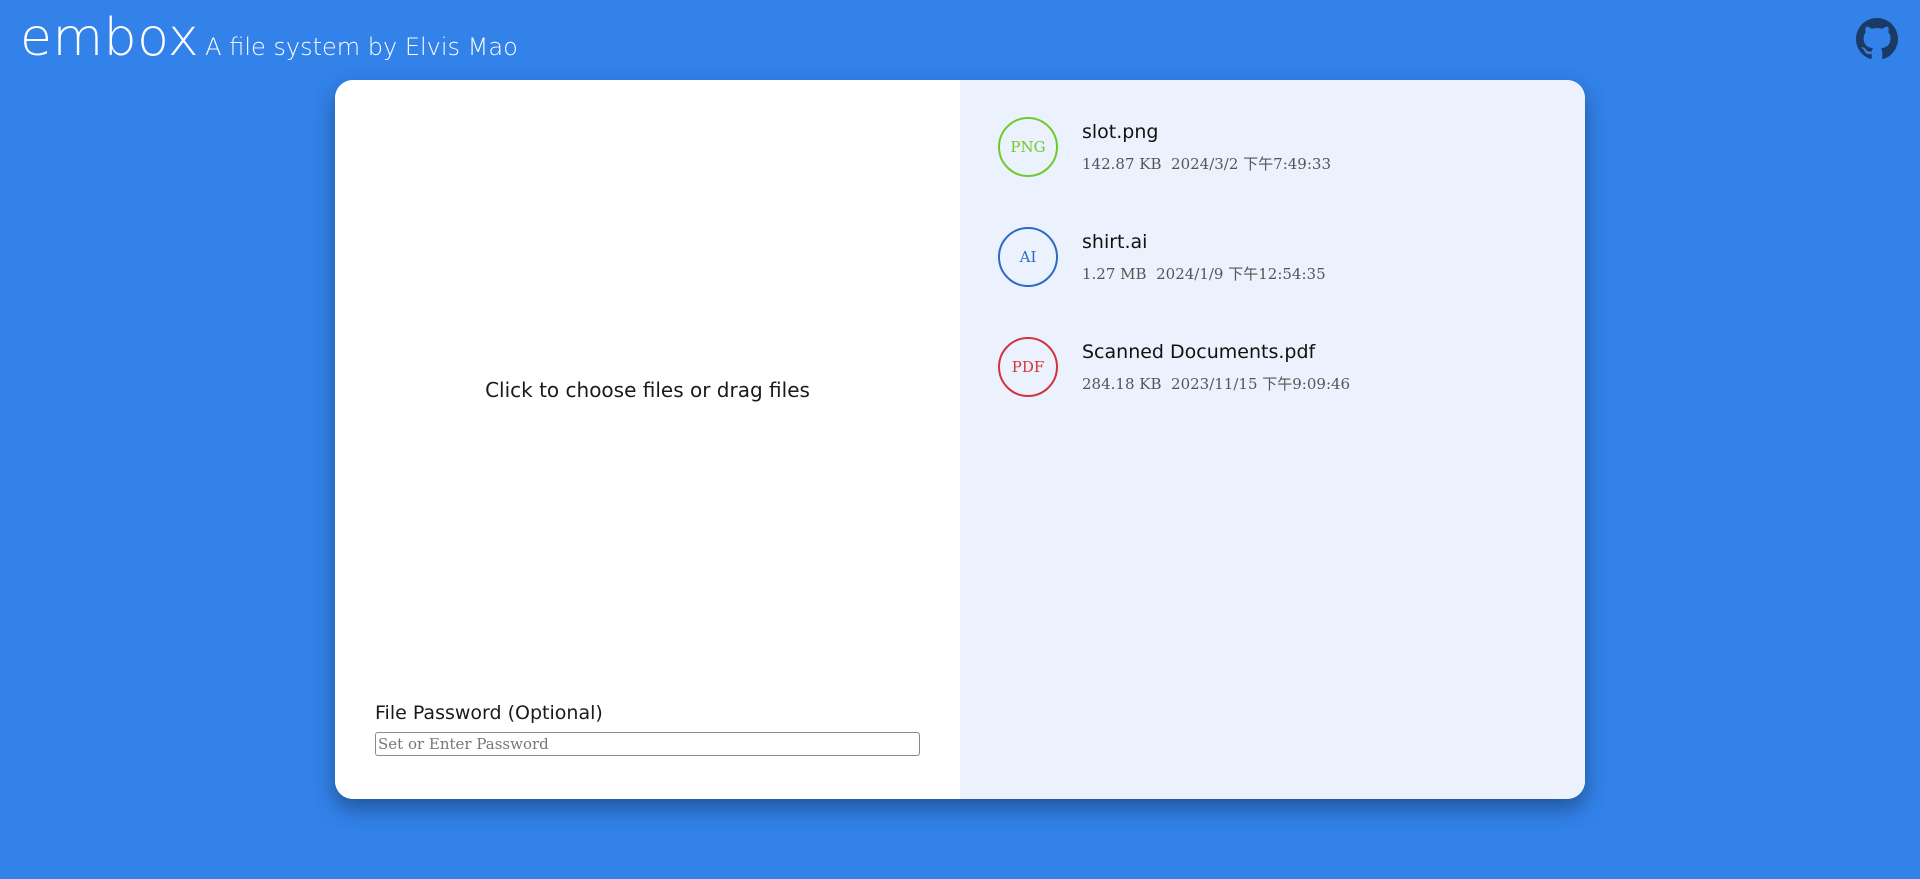 This screenshot has height=879, width=1920. I want to click on file-size: 1.27 MB, so click(1114, 273).